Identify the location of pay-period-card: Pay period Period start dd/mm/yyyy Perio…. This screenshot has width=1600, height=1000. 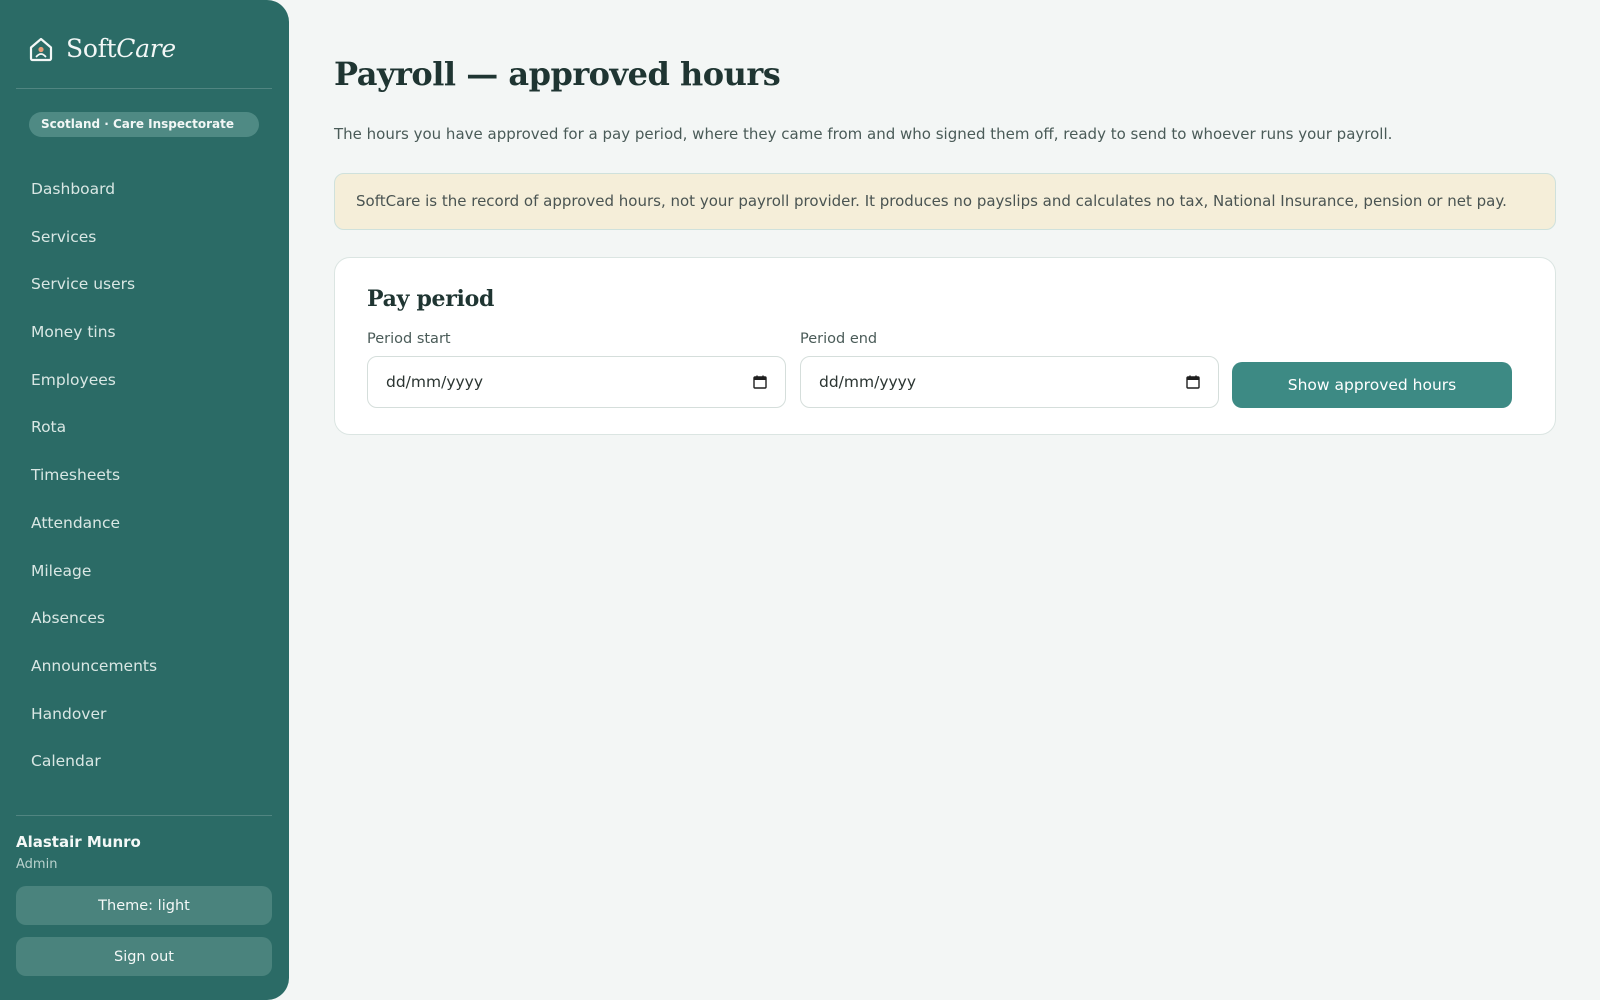
(945, 346).